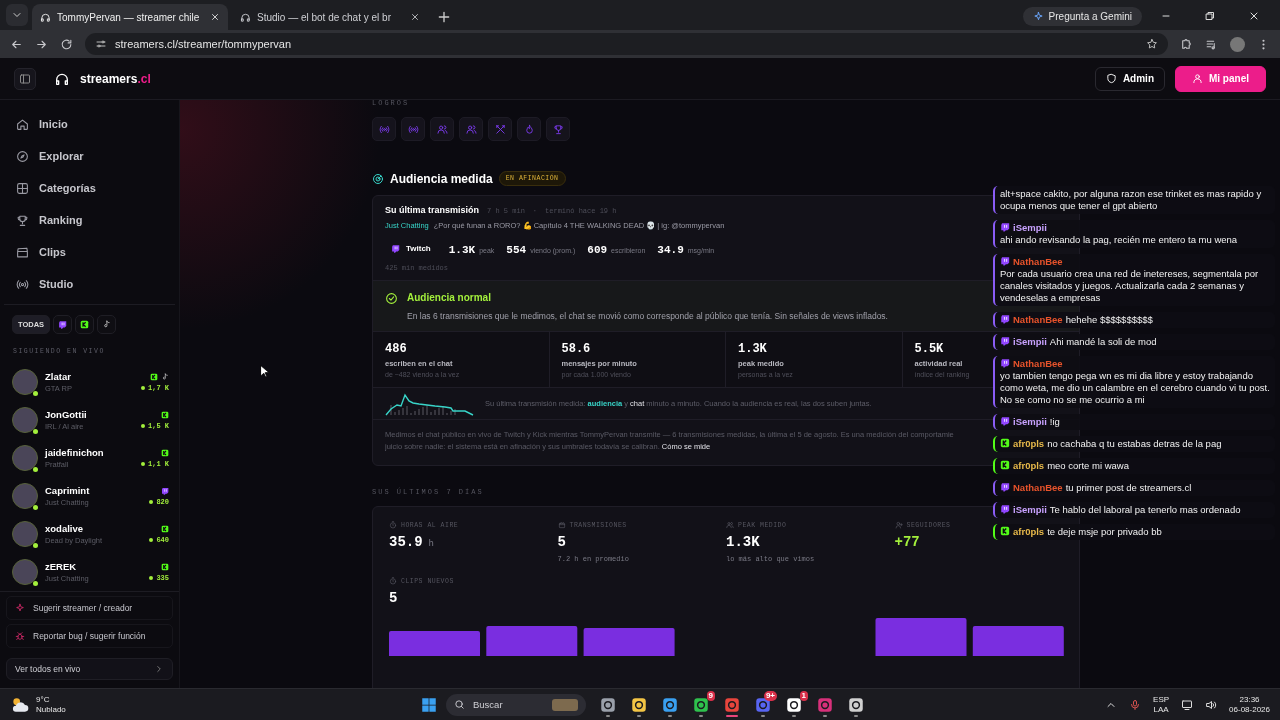 Image resolution: width=1280 pixels, height=720 pixels. Describe the element at coordinates (626, 44) in the screenshot. I see `address-bar: streamers.cl/streamer/tommypervan` at that location.